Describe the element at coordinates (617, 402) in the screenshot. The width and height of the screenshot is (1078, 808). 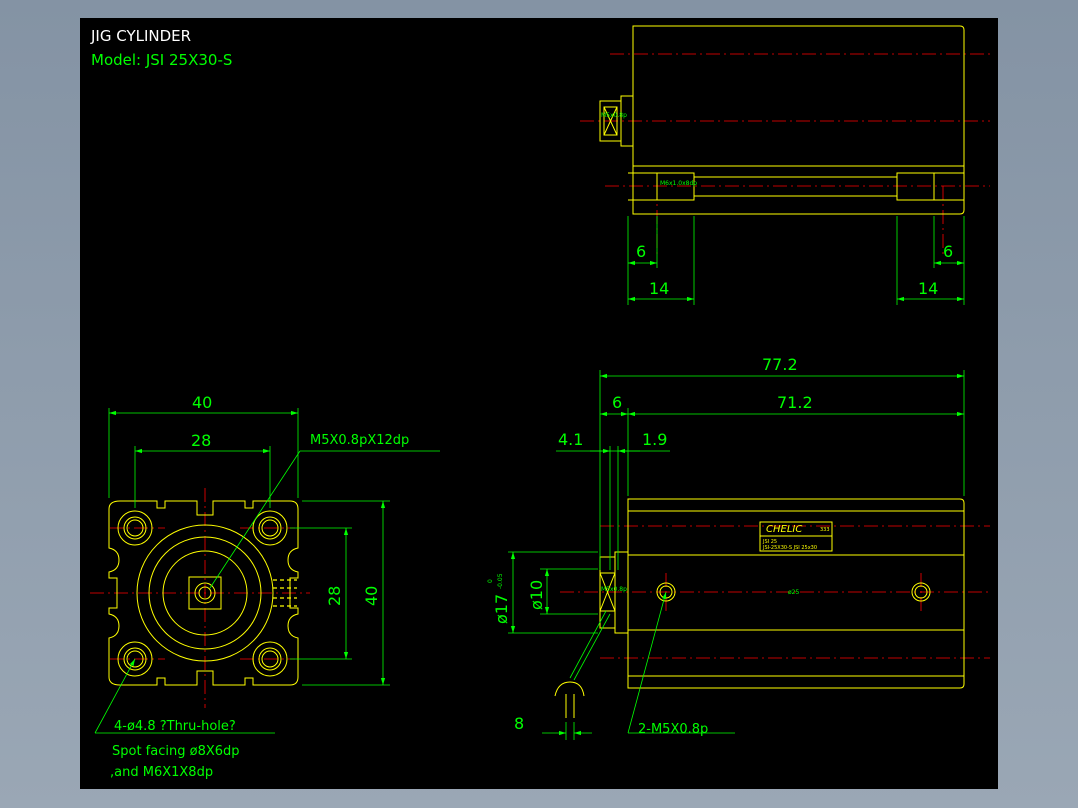
I see `dim-side-6: 6` at that location.